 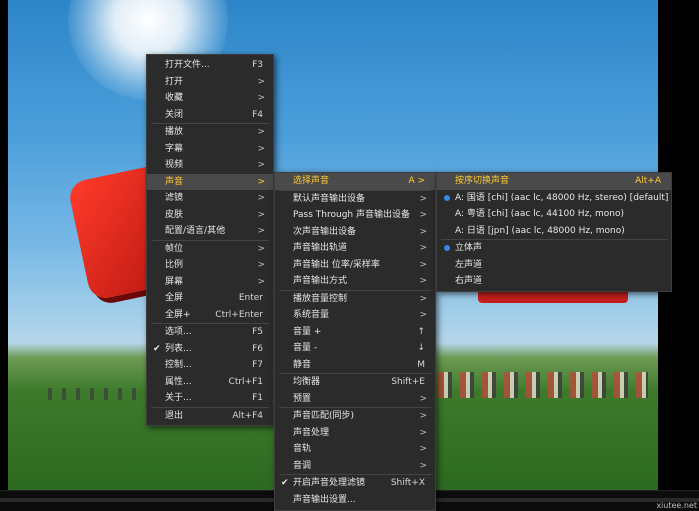 I want to click on menu-item-options: 选项... F5, so click(x=210, y=332).